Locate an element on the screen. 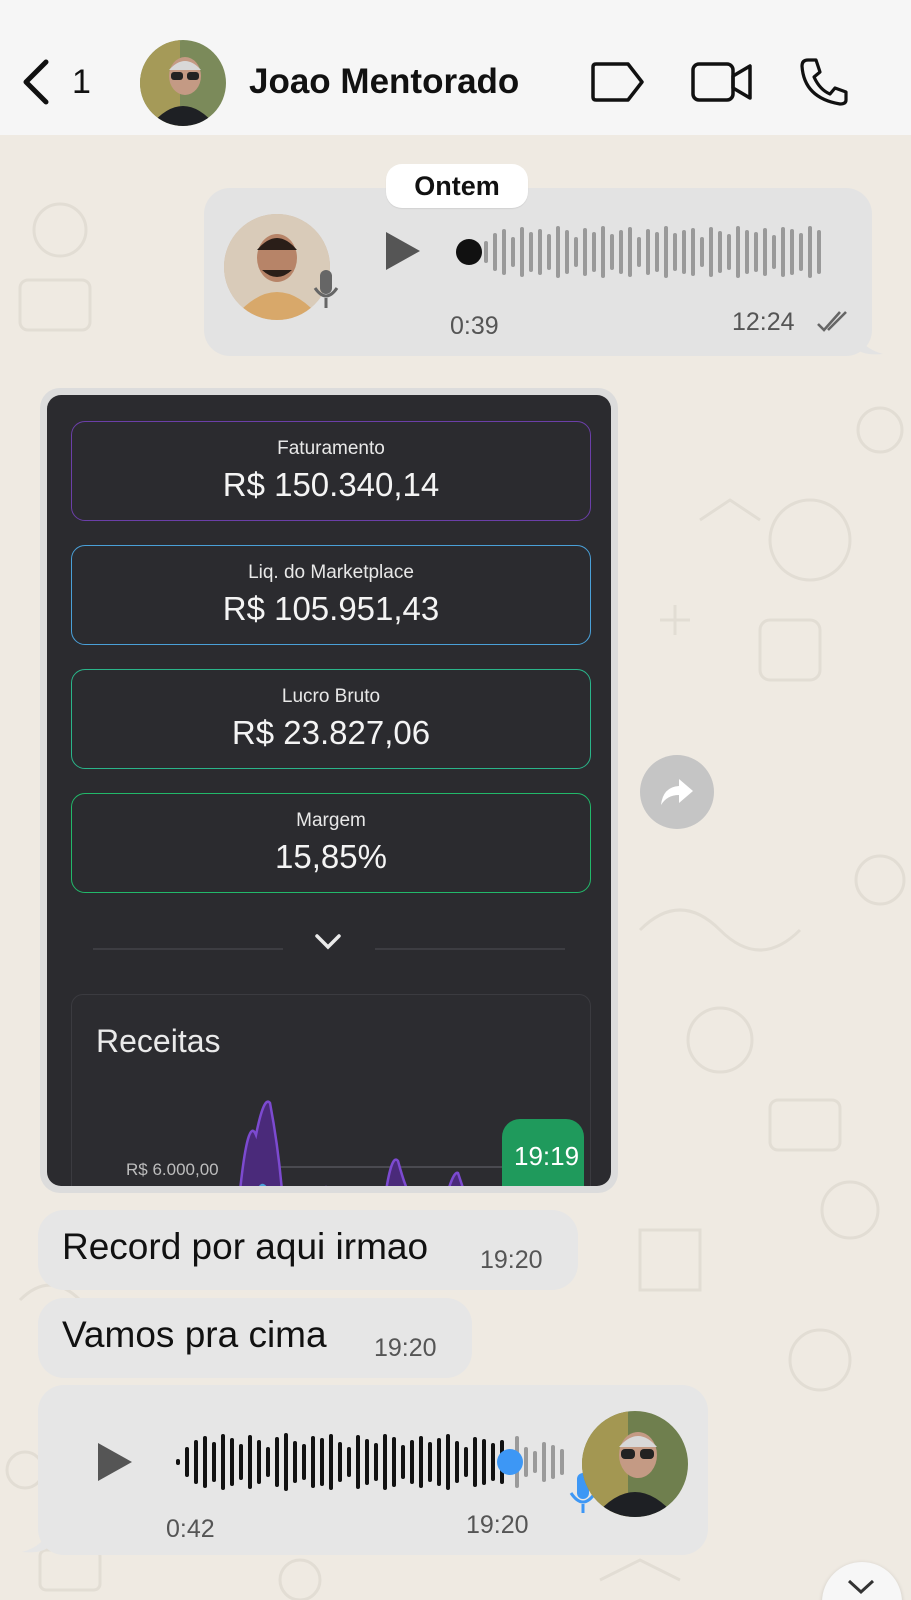  audio-duration: 0:42 is located at coordinates (190, 1529).